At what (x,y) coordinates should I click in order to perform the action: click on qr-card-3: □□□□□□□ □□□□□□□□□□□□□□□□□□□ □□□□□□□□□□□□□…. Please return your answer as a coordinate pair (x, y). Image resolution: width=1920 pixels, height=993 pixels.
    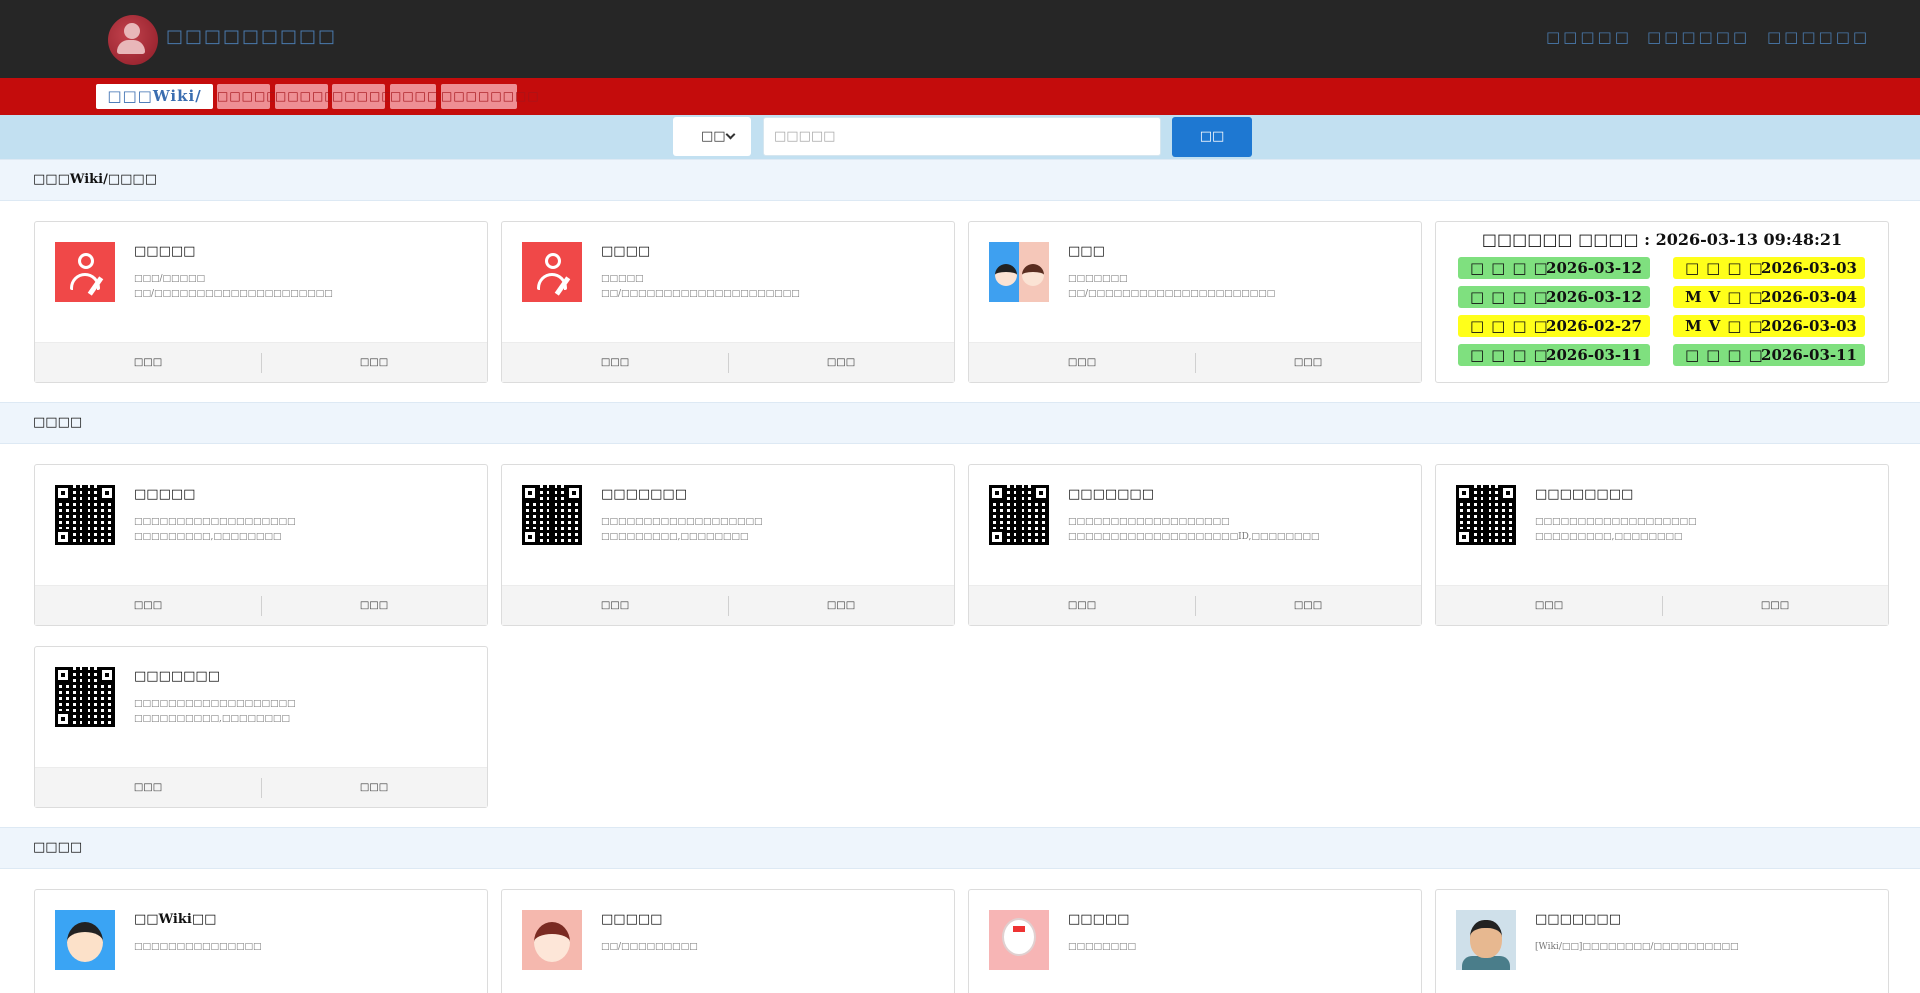
    Looking at the image, I should click on (1195, 545).